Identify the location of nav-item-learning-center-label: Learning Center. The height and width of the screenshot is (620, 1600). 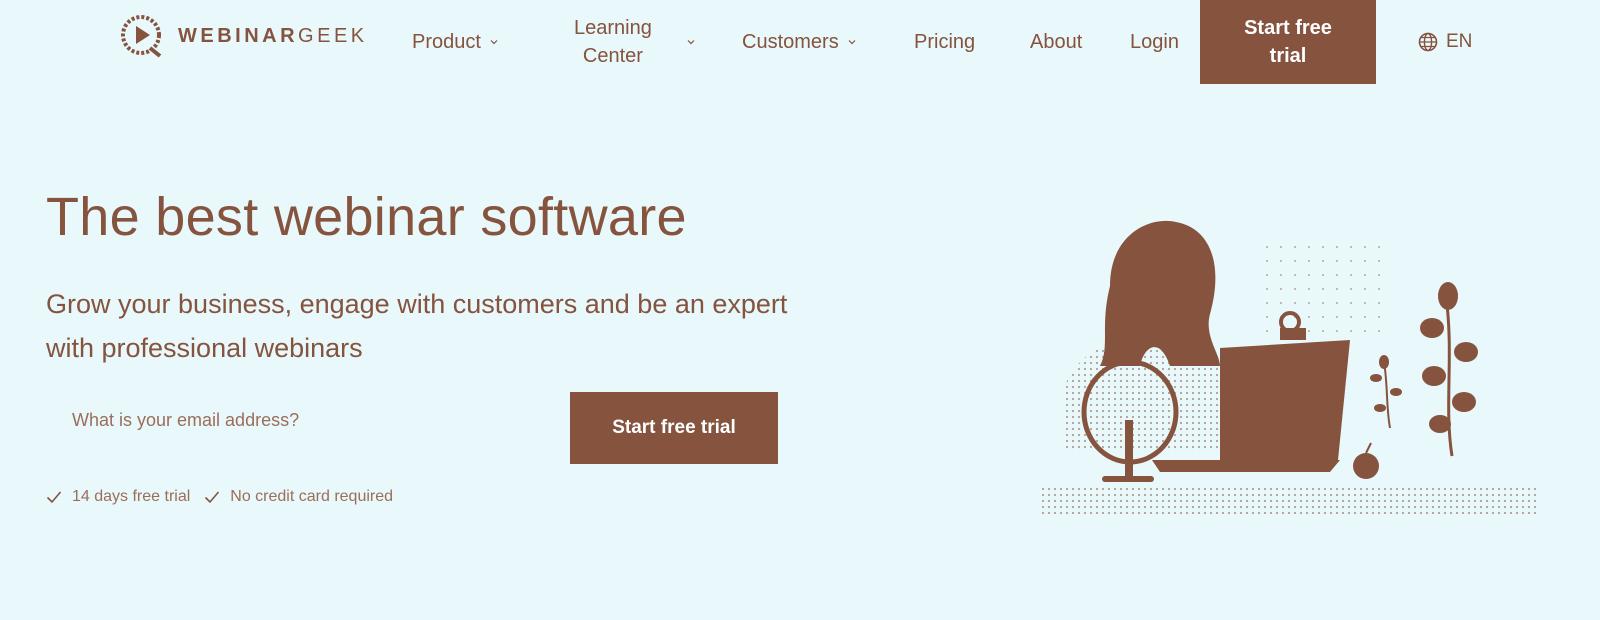
(613, 42).